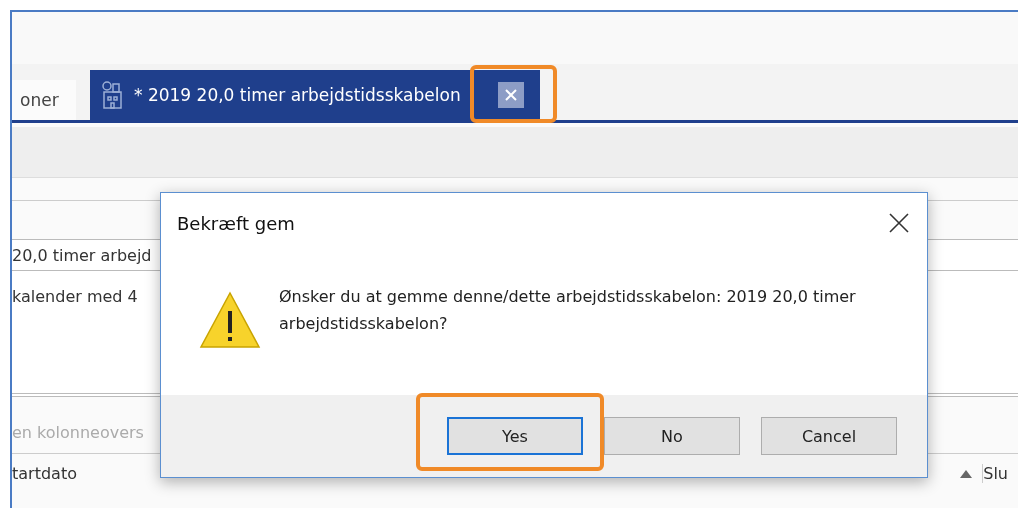  What do you see at coordinates (568, 310) in the screenshot?
I see `dialog-message: Ønsker du at gemme denne/dette arbejdstidsskabelon: 2019 20,0 timer arbejdstidsskabelon?` at bounding box center [568, 310].